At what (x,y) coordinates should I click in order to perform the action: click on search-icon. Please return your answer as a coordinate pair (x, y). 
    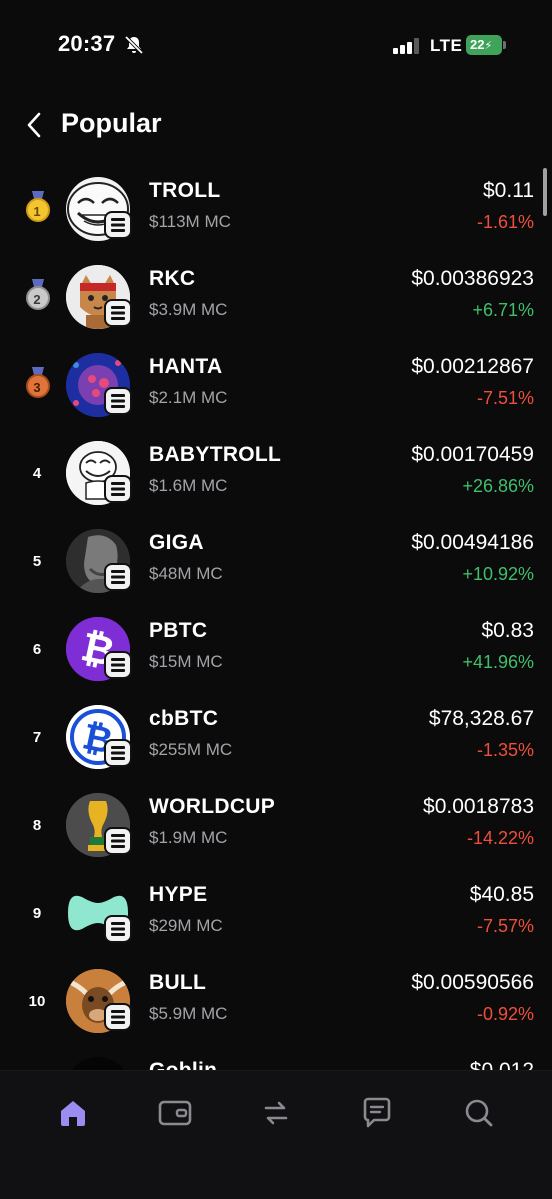
    Looking at the image, I should click on (479, 1113).